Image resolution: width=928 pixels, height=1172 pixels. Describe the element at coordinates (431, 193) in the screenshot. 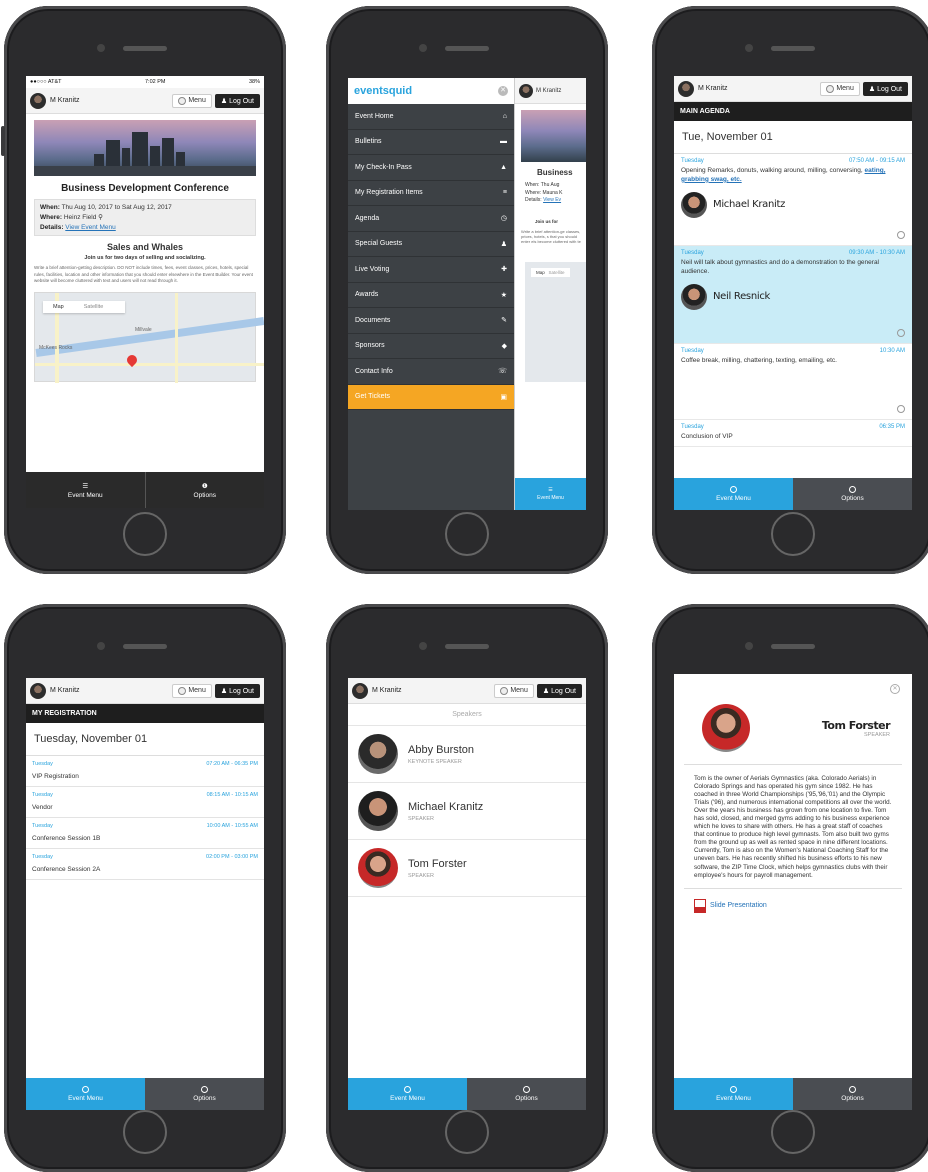

I see `drawer-item-my-registration-items: My Registration Items ≡` at that location.